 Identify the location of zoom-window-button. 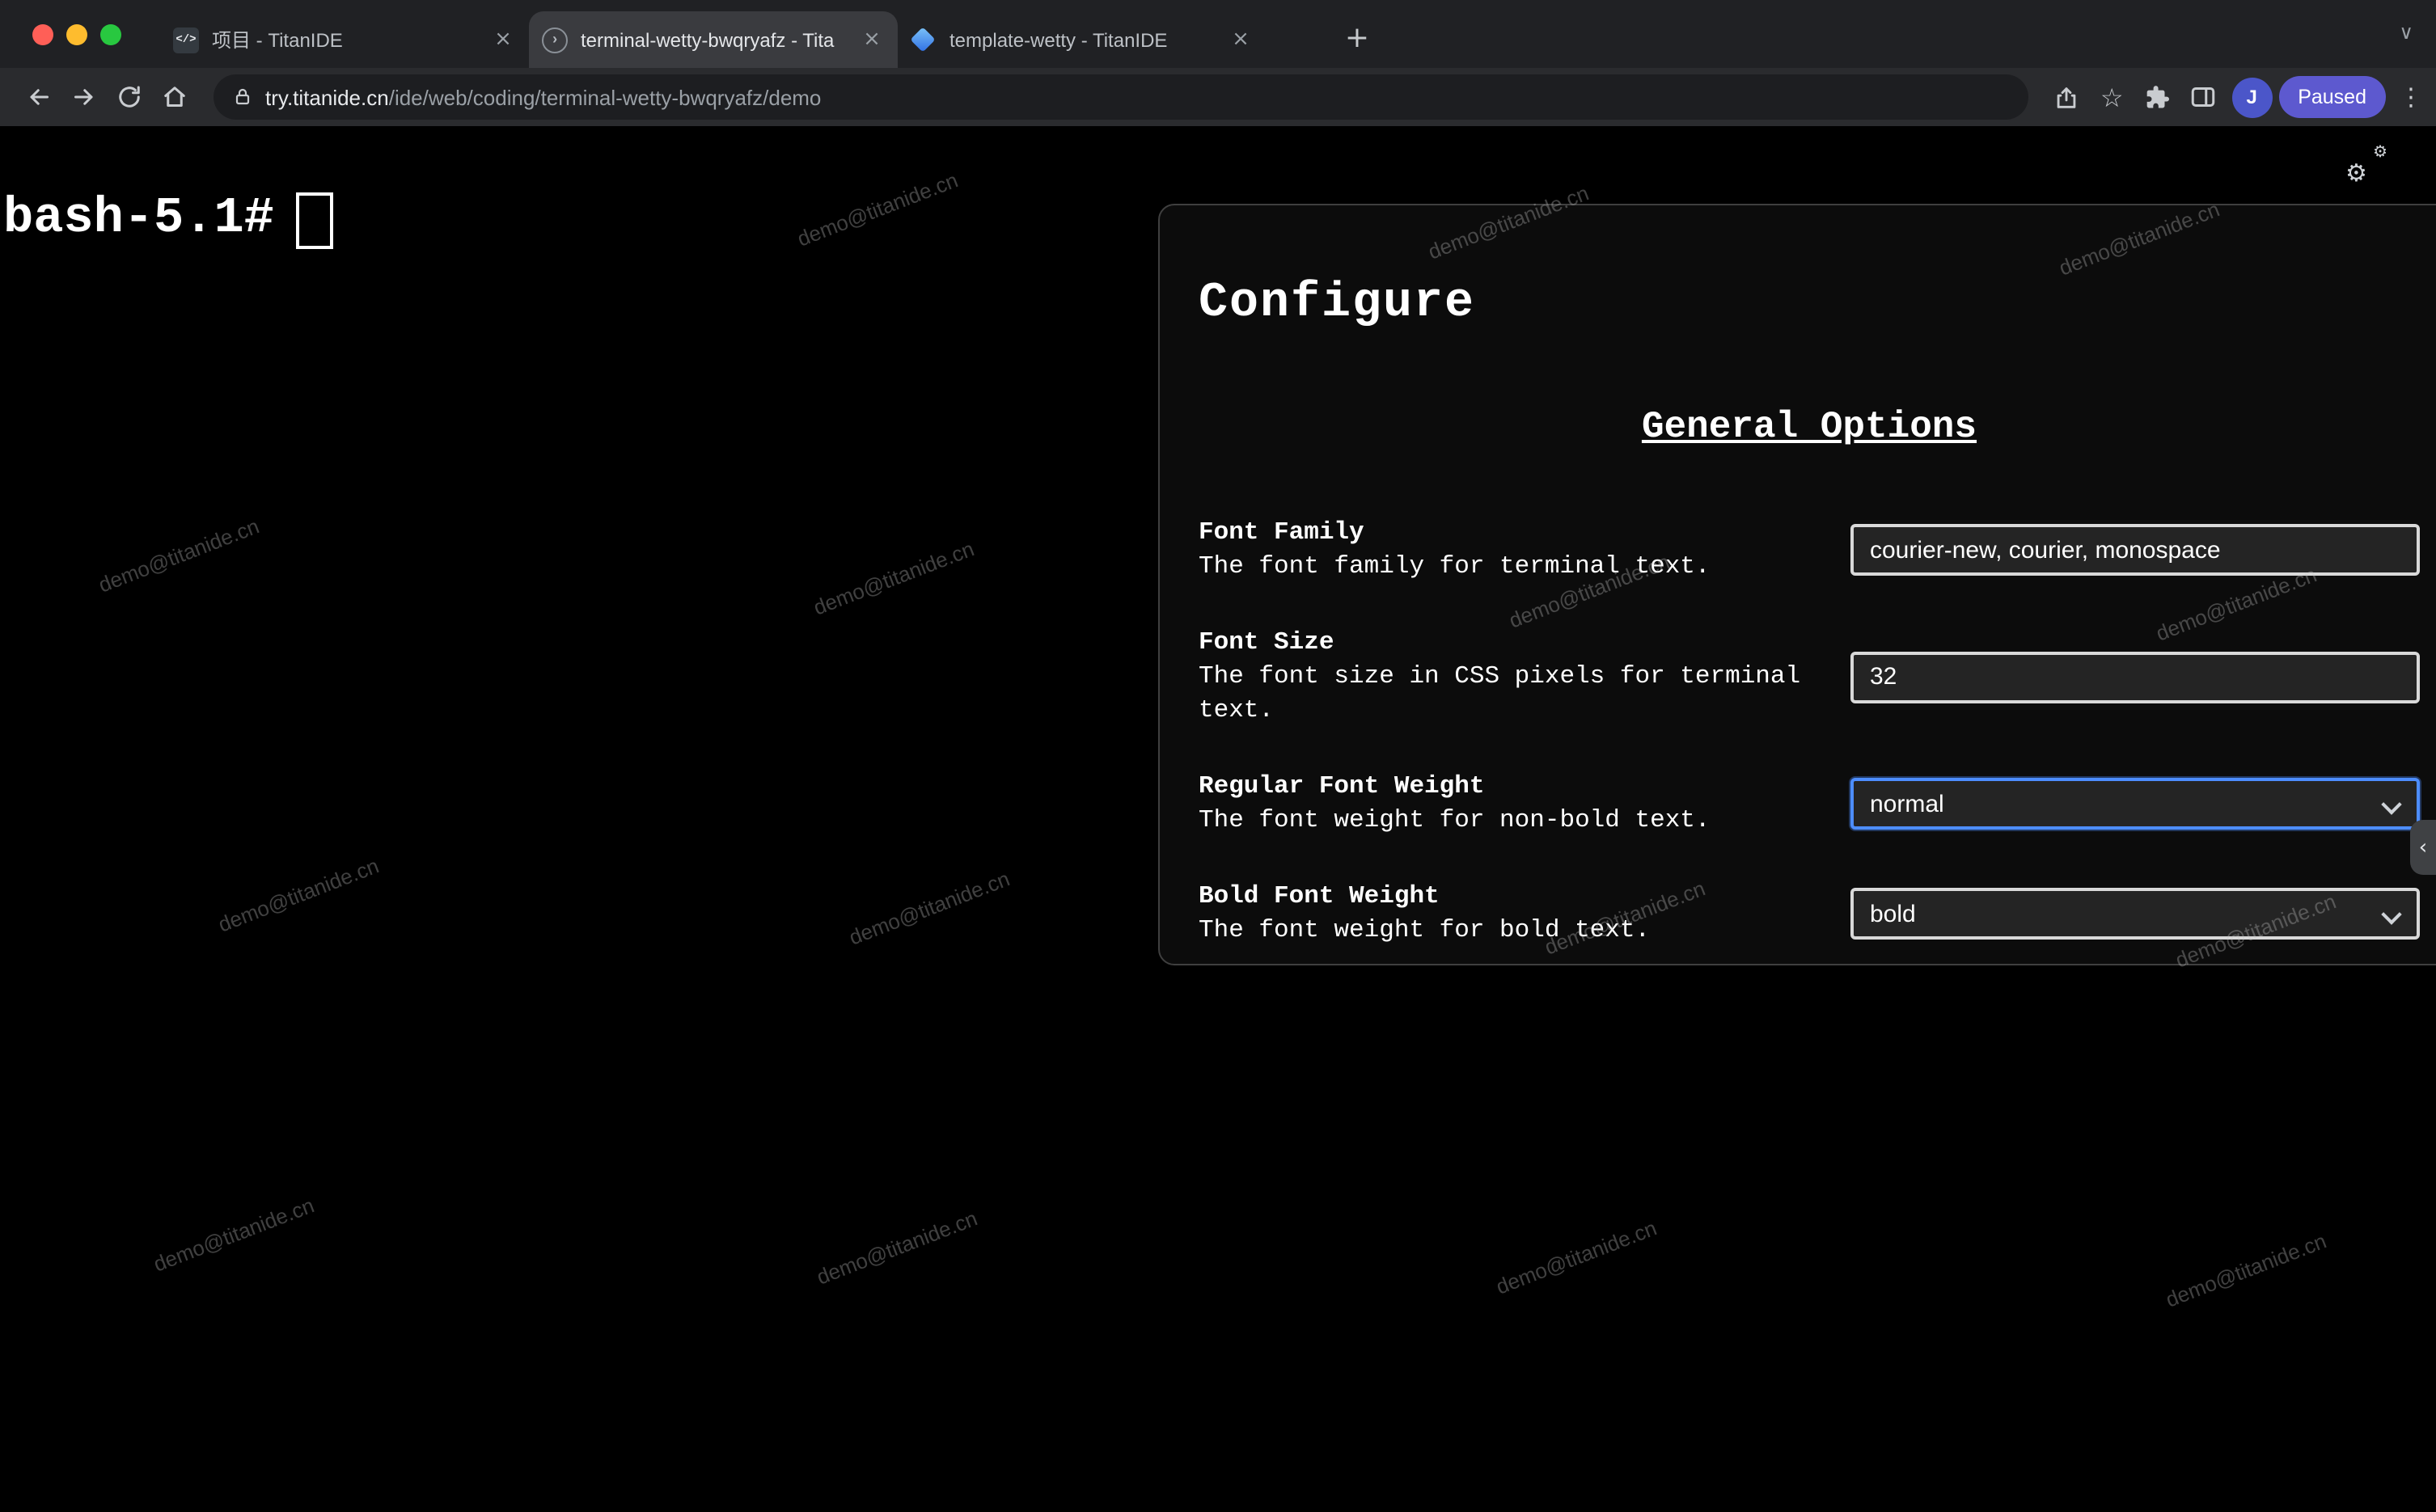
(110, 34).